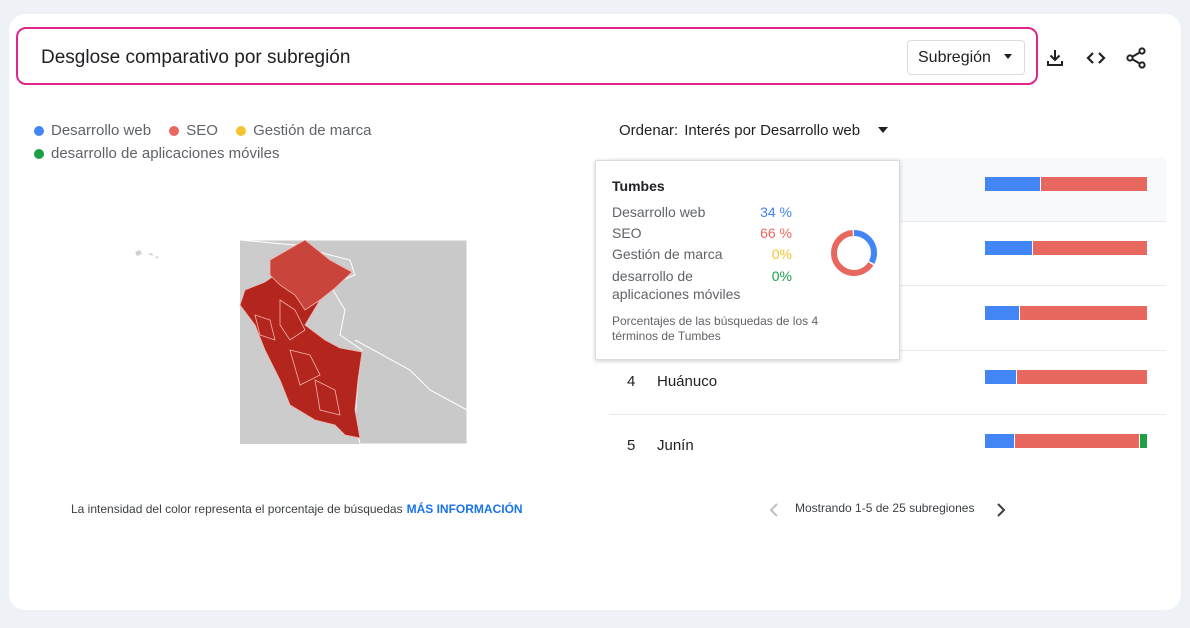 This screenshot has height=628, width=1190. Describe the element at coordinates (649, 130) in the screenshot. I see `sort-label: Ordenar:` at that location.